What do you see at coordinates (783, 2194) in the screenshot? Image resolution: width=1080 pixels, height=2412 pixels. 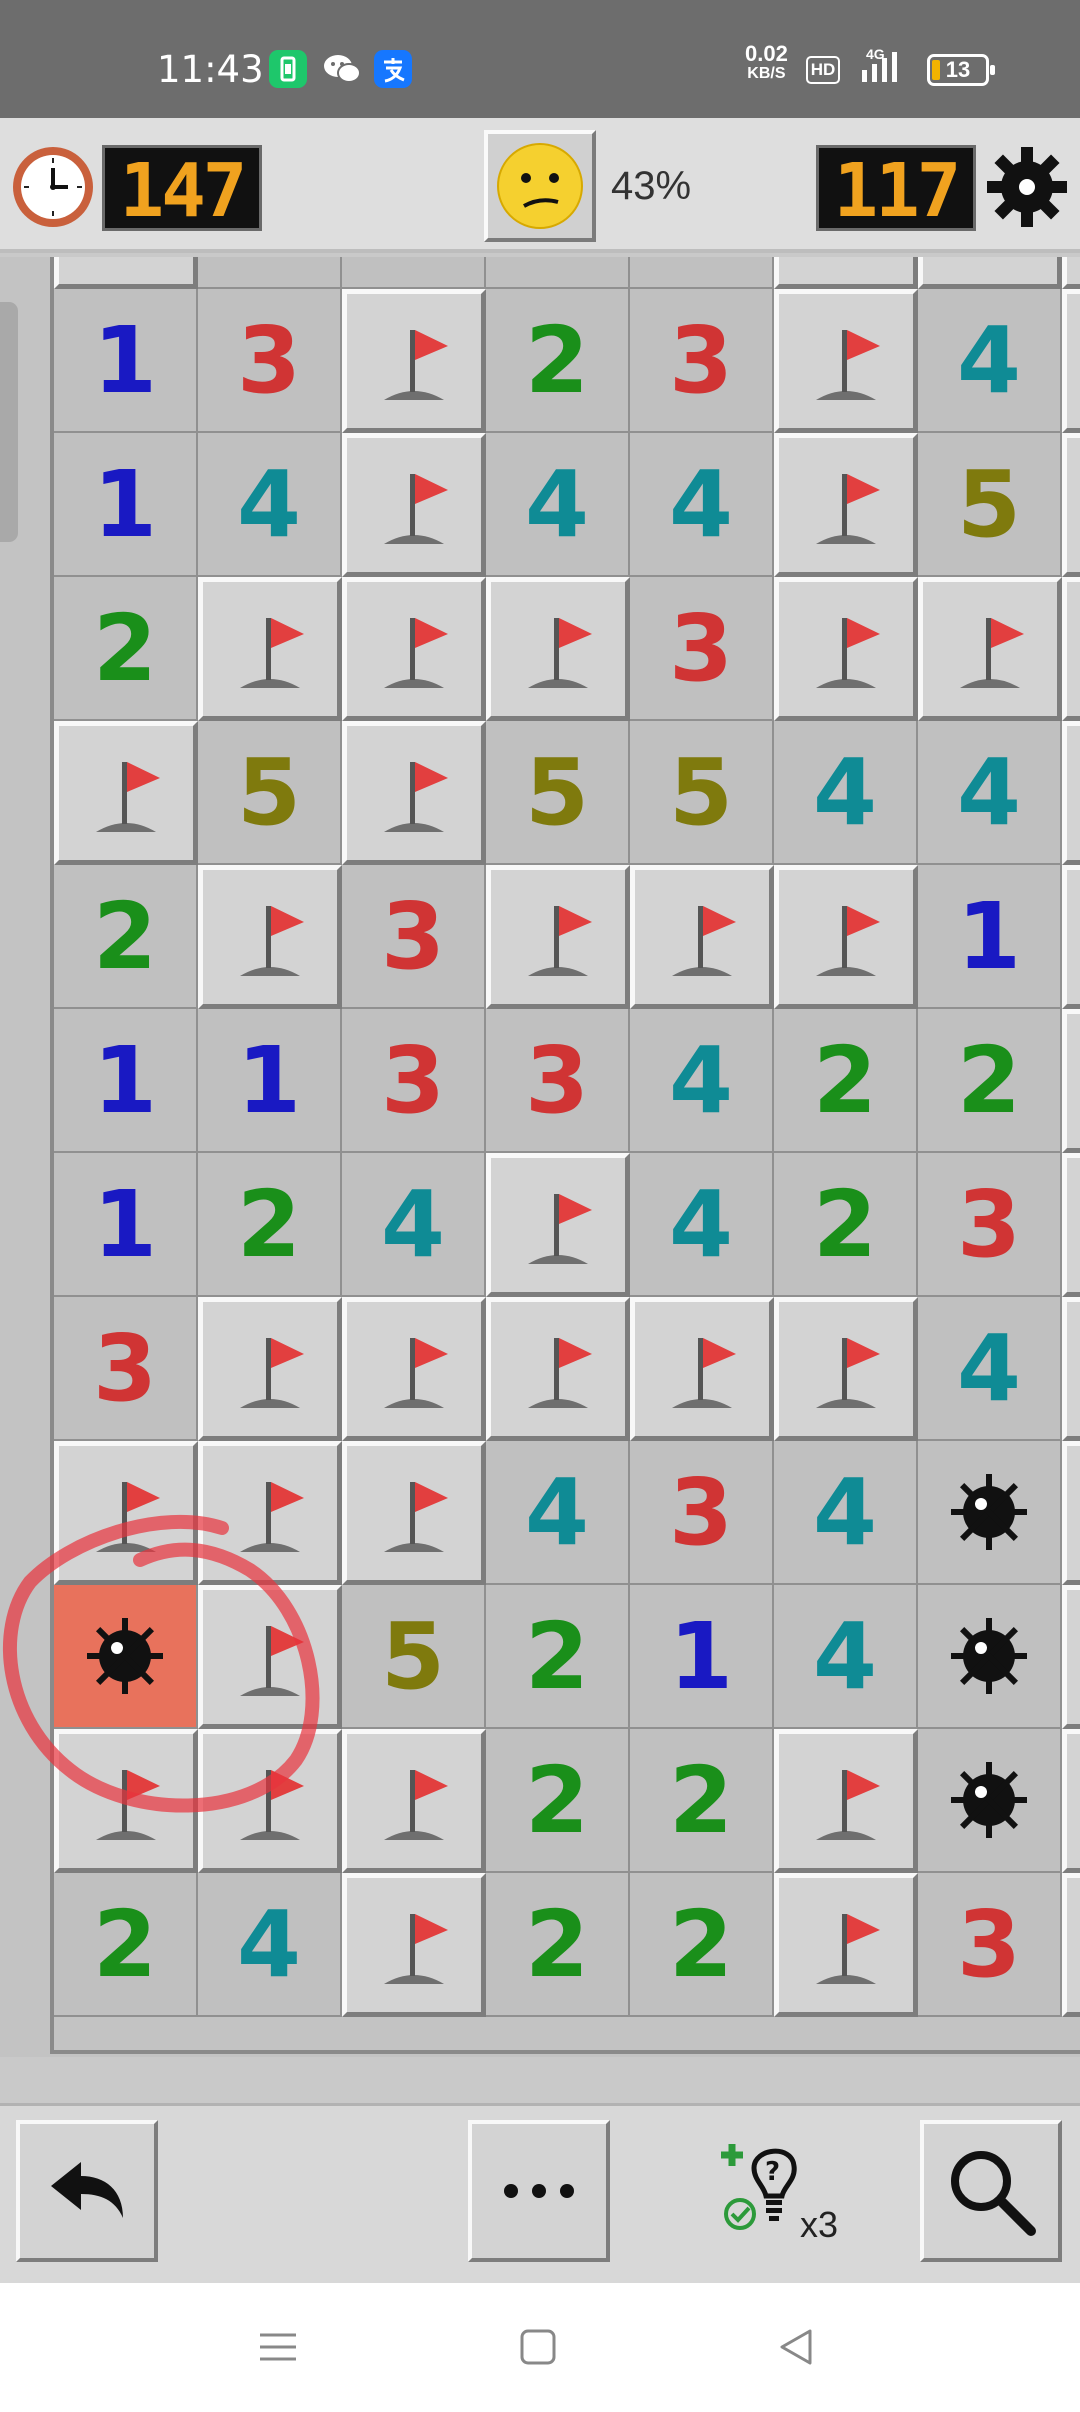 I see `hint-button: ? x3` at bounding box center [783, 2194].